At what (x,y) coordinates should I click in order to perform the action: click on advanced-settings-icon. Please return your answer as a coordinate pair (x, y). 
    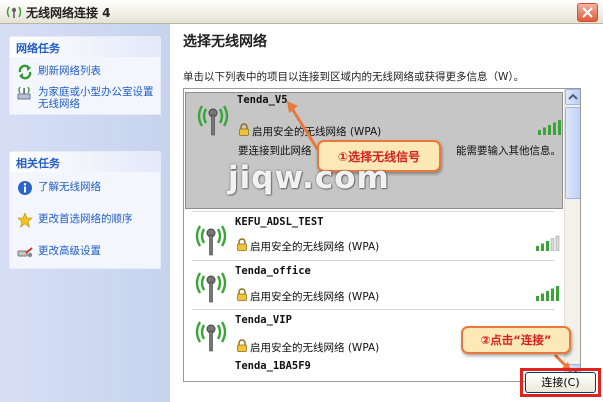
    Looking at the image, I should click on (25, 252).